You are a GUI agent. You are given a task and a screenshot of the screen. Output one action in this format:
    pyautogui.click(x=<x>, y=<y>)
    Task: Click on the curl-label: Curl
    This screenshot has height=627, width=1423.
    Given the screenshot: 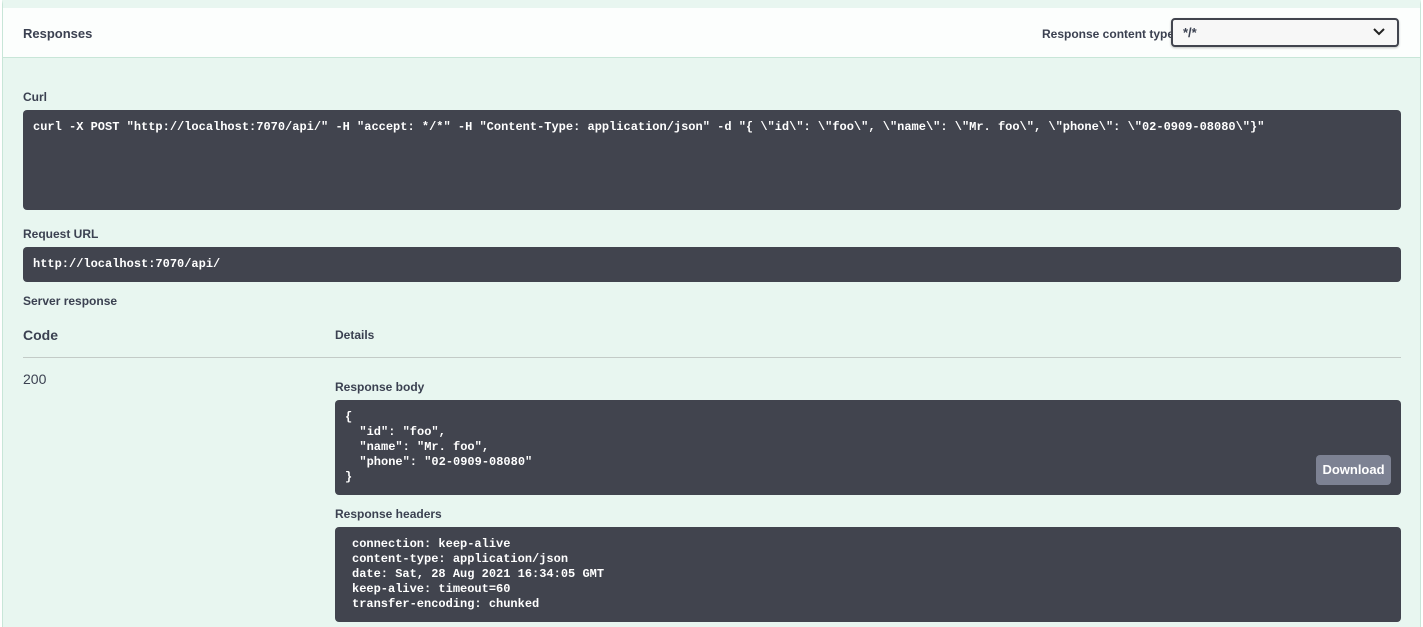 What is the action you would take?
    pyautogui.click(x=35, y=97)
    